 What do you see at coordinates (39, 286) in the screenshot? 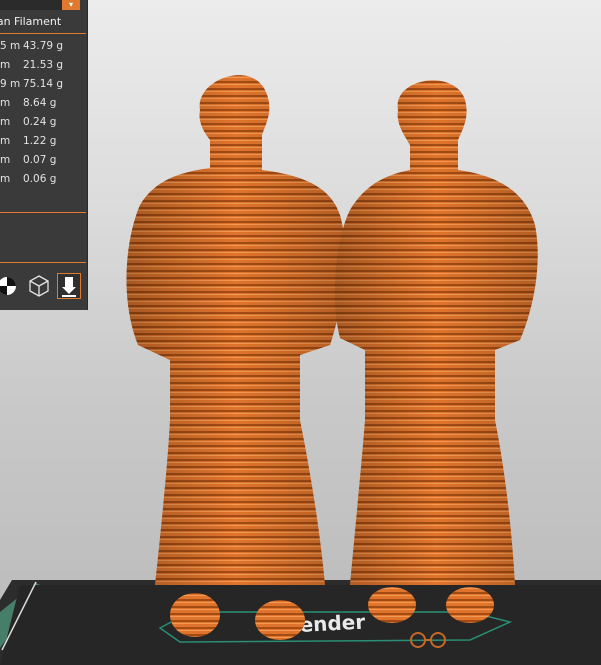
I see `cube-wireframe-icon` at bounding box center [39, 286].